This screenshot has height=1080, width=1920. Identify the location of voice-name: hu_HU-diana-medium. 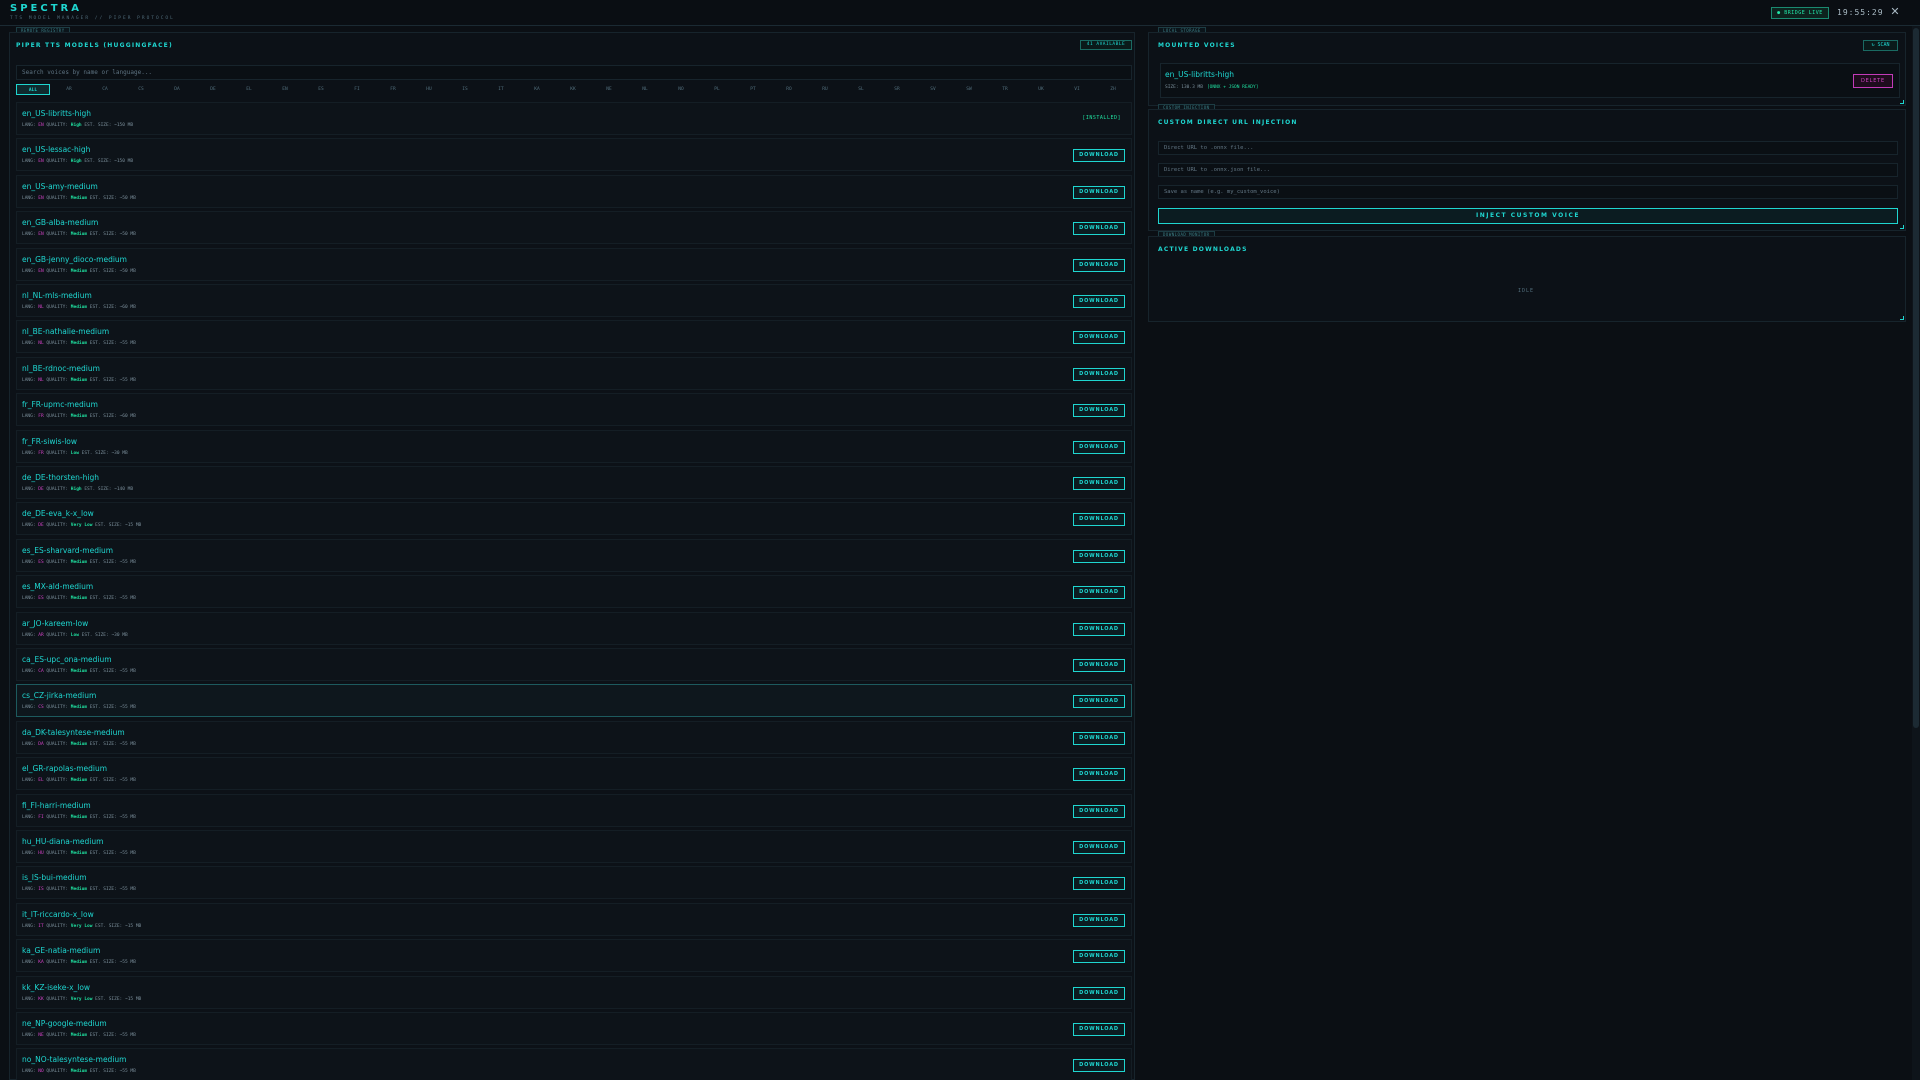
(63, 841).